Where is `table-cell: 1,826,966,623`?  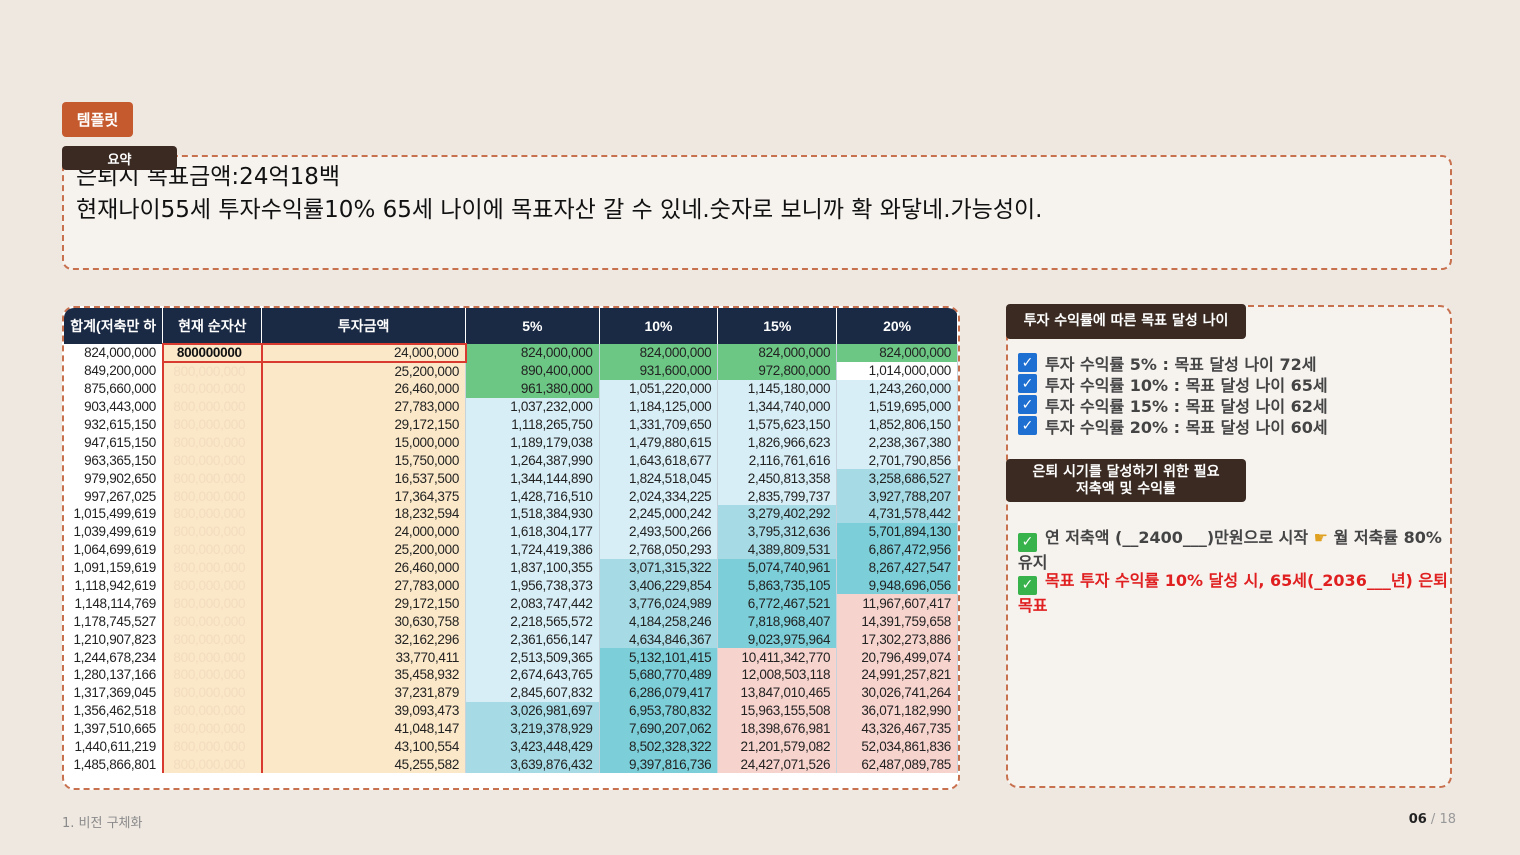
table-cell: 1,826,966,623 is located at coordinates (777, 442).